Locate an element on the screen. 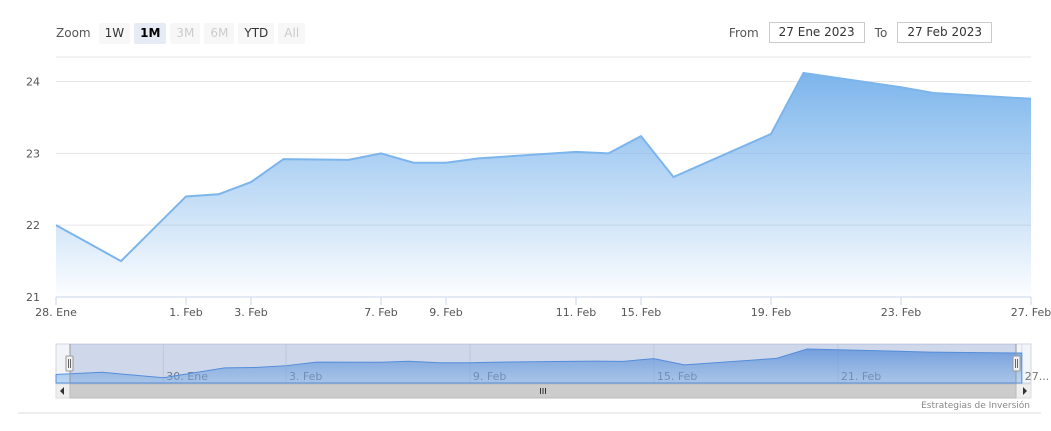 Image resolution: width=1051 pixels, height=431 pixels. navigator-left-handle is located at coordinates (69, 363).